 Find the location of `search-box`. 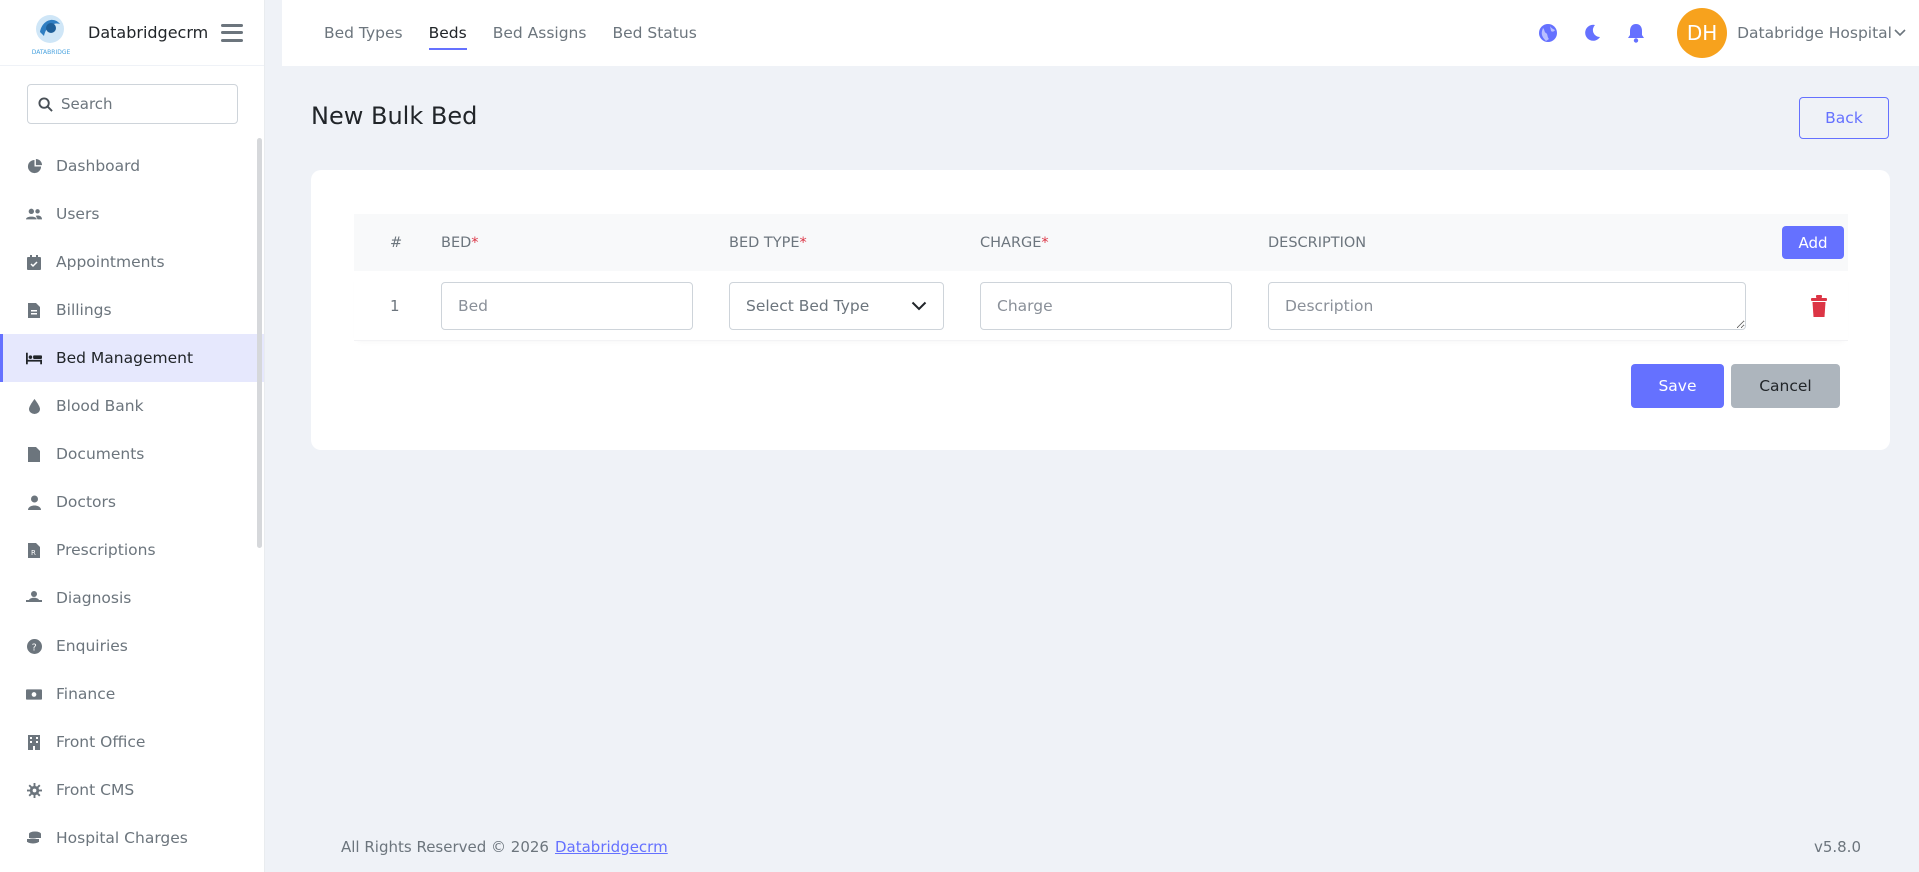

search-box is located at coordinates (132, 104).